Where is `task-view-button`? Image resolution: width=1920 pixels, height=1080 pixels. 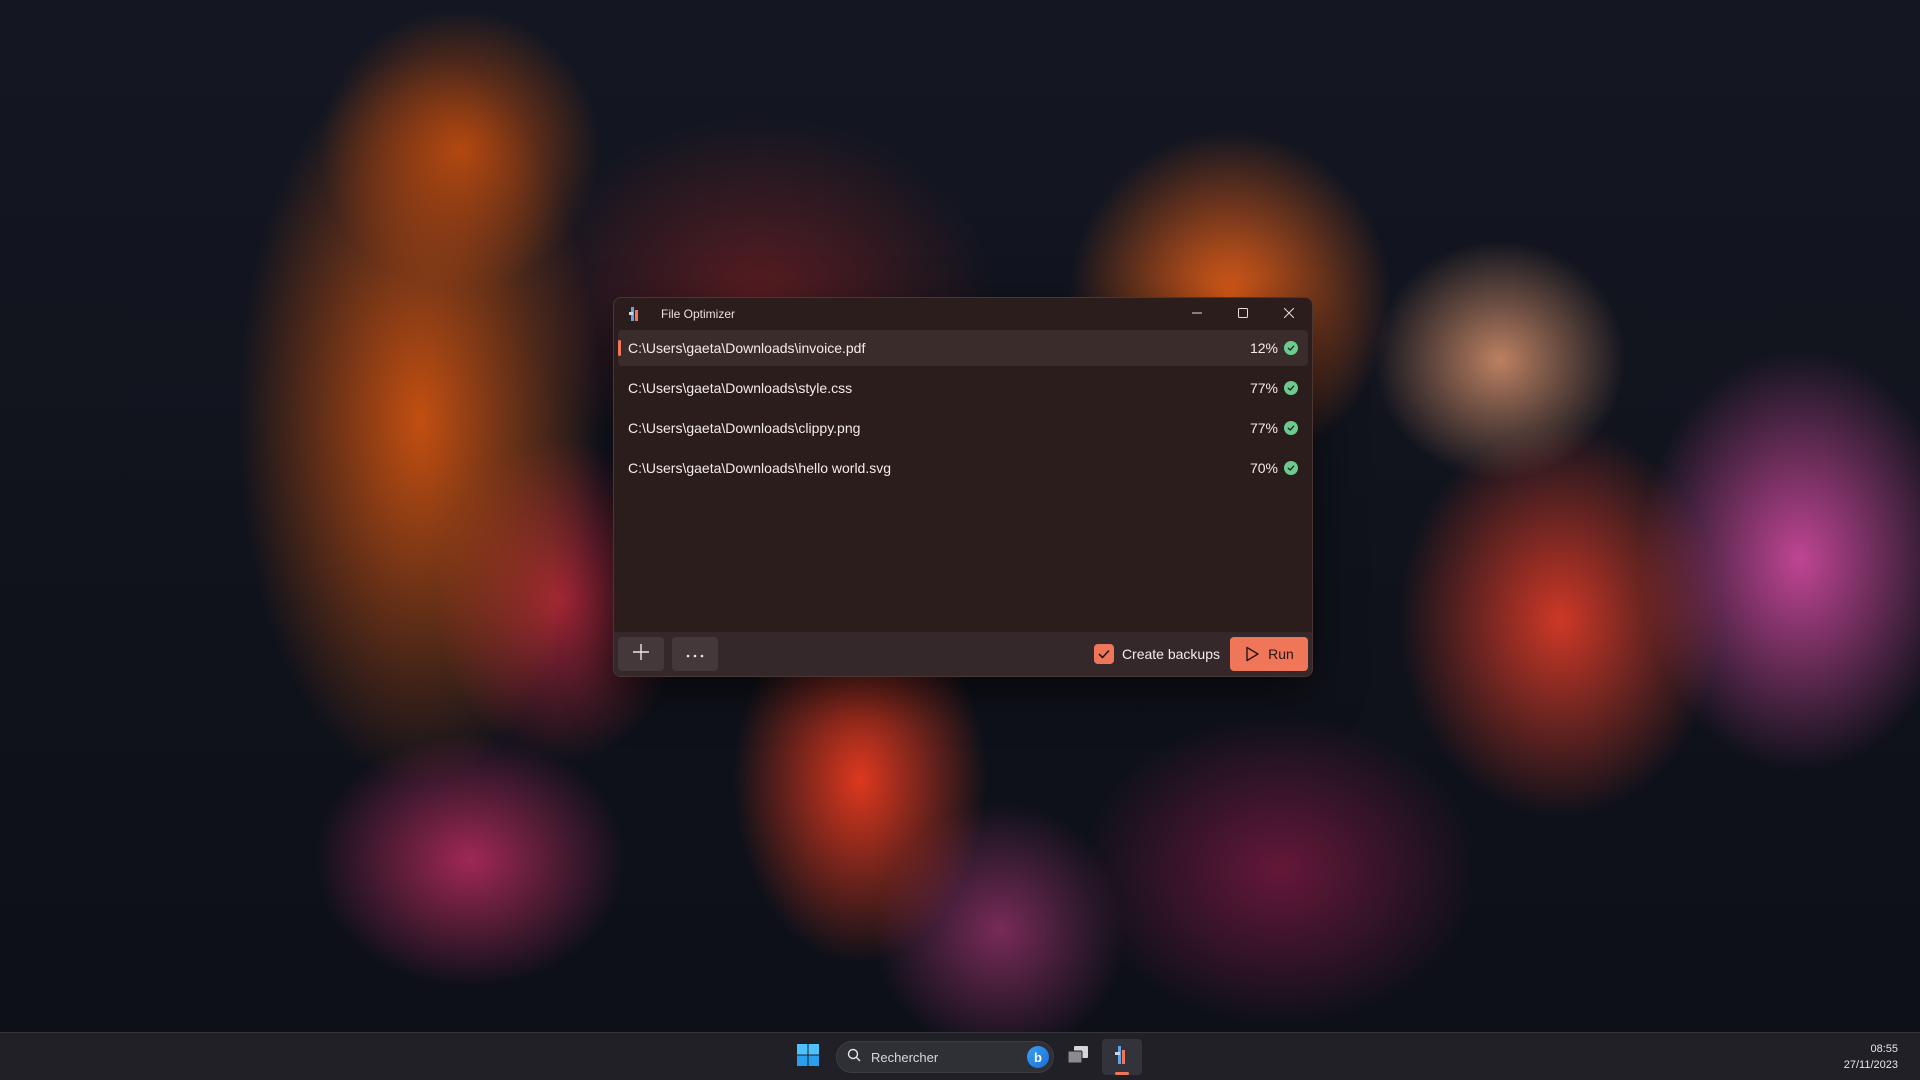
task-view-button is located at coordinates (1078, 1057).